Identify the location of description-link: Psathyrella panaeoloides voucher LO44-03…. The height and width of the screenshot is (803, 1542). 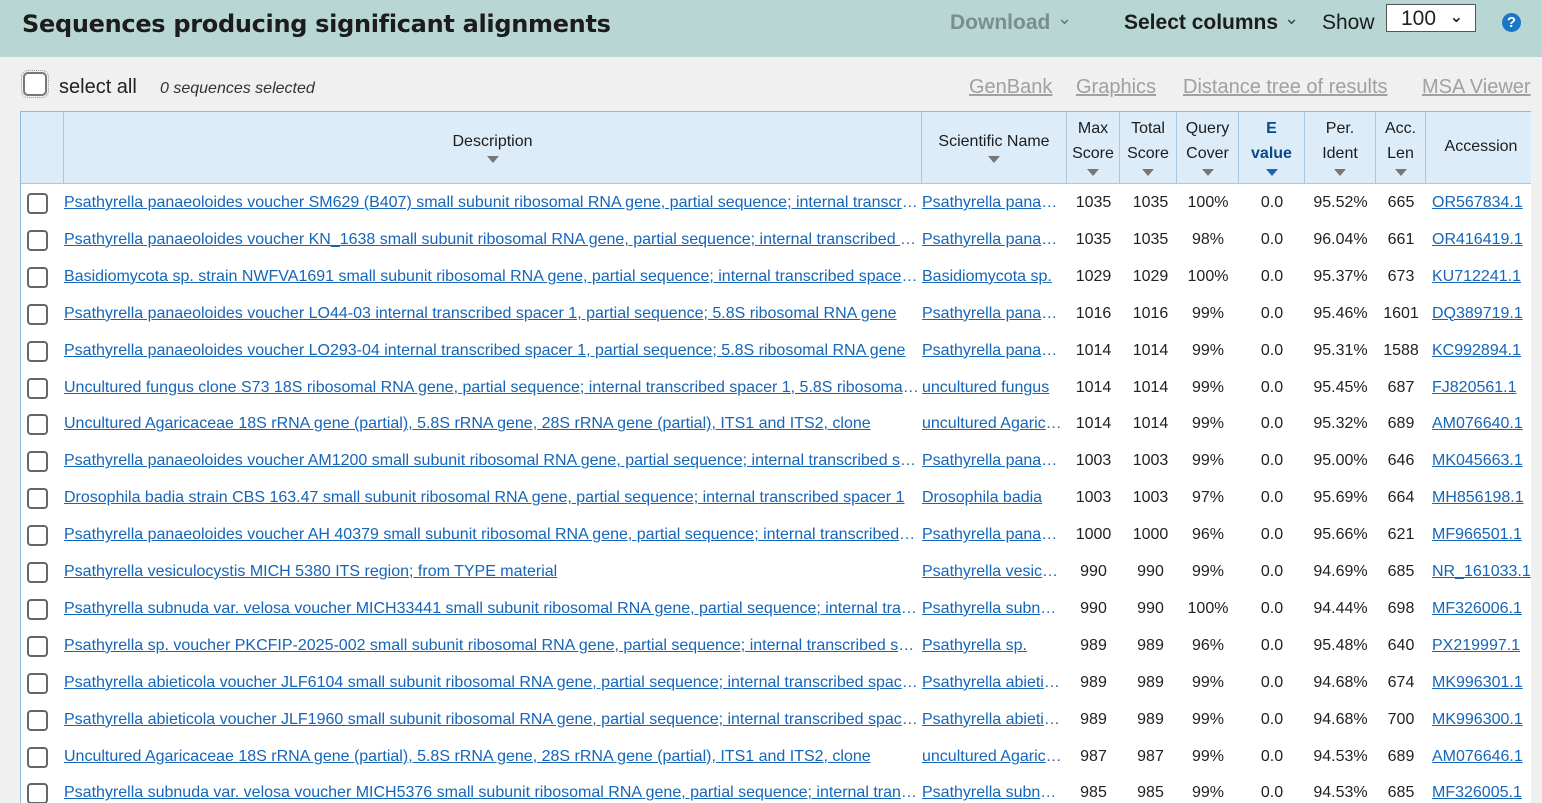
(491, 313).